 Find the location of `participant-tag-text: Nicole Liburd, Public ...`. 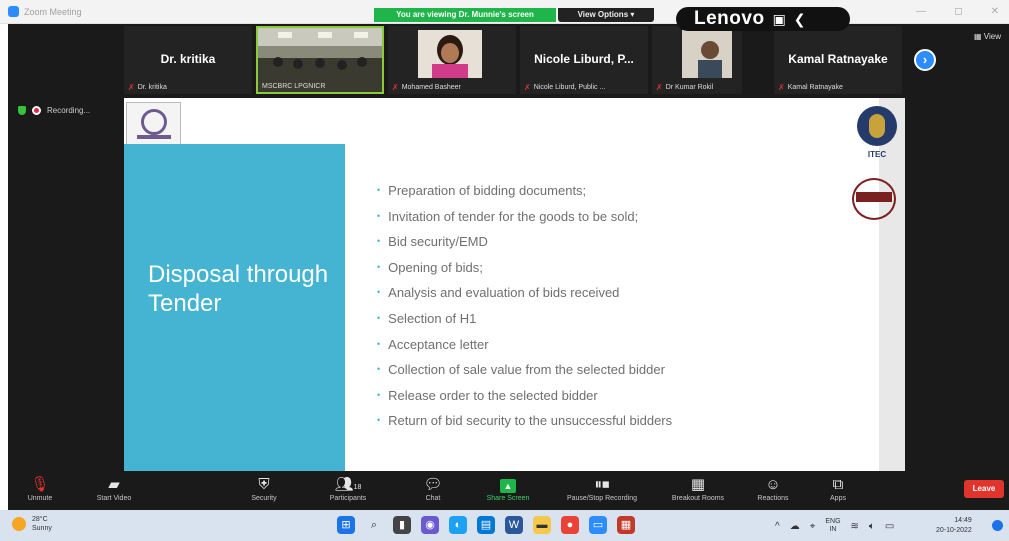

participant-tag-text: Nicole Liburd, Public ... is located at coordinates (569, 87).